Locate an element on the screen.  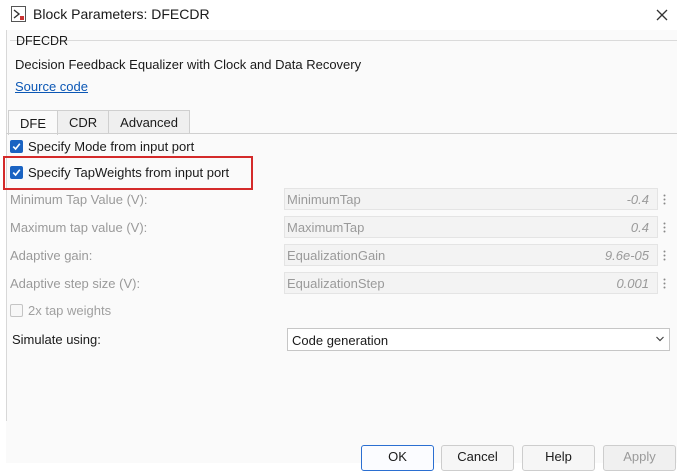
two-x-tap-label: 2x tap weights is located at coordinates (70, 310).